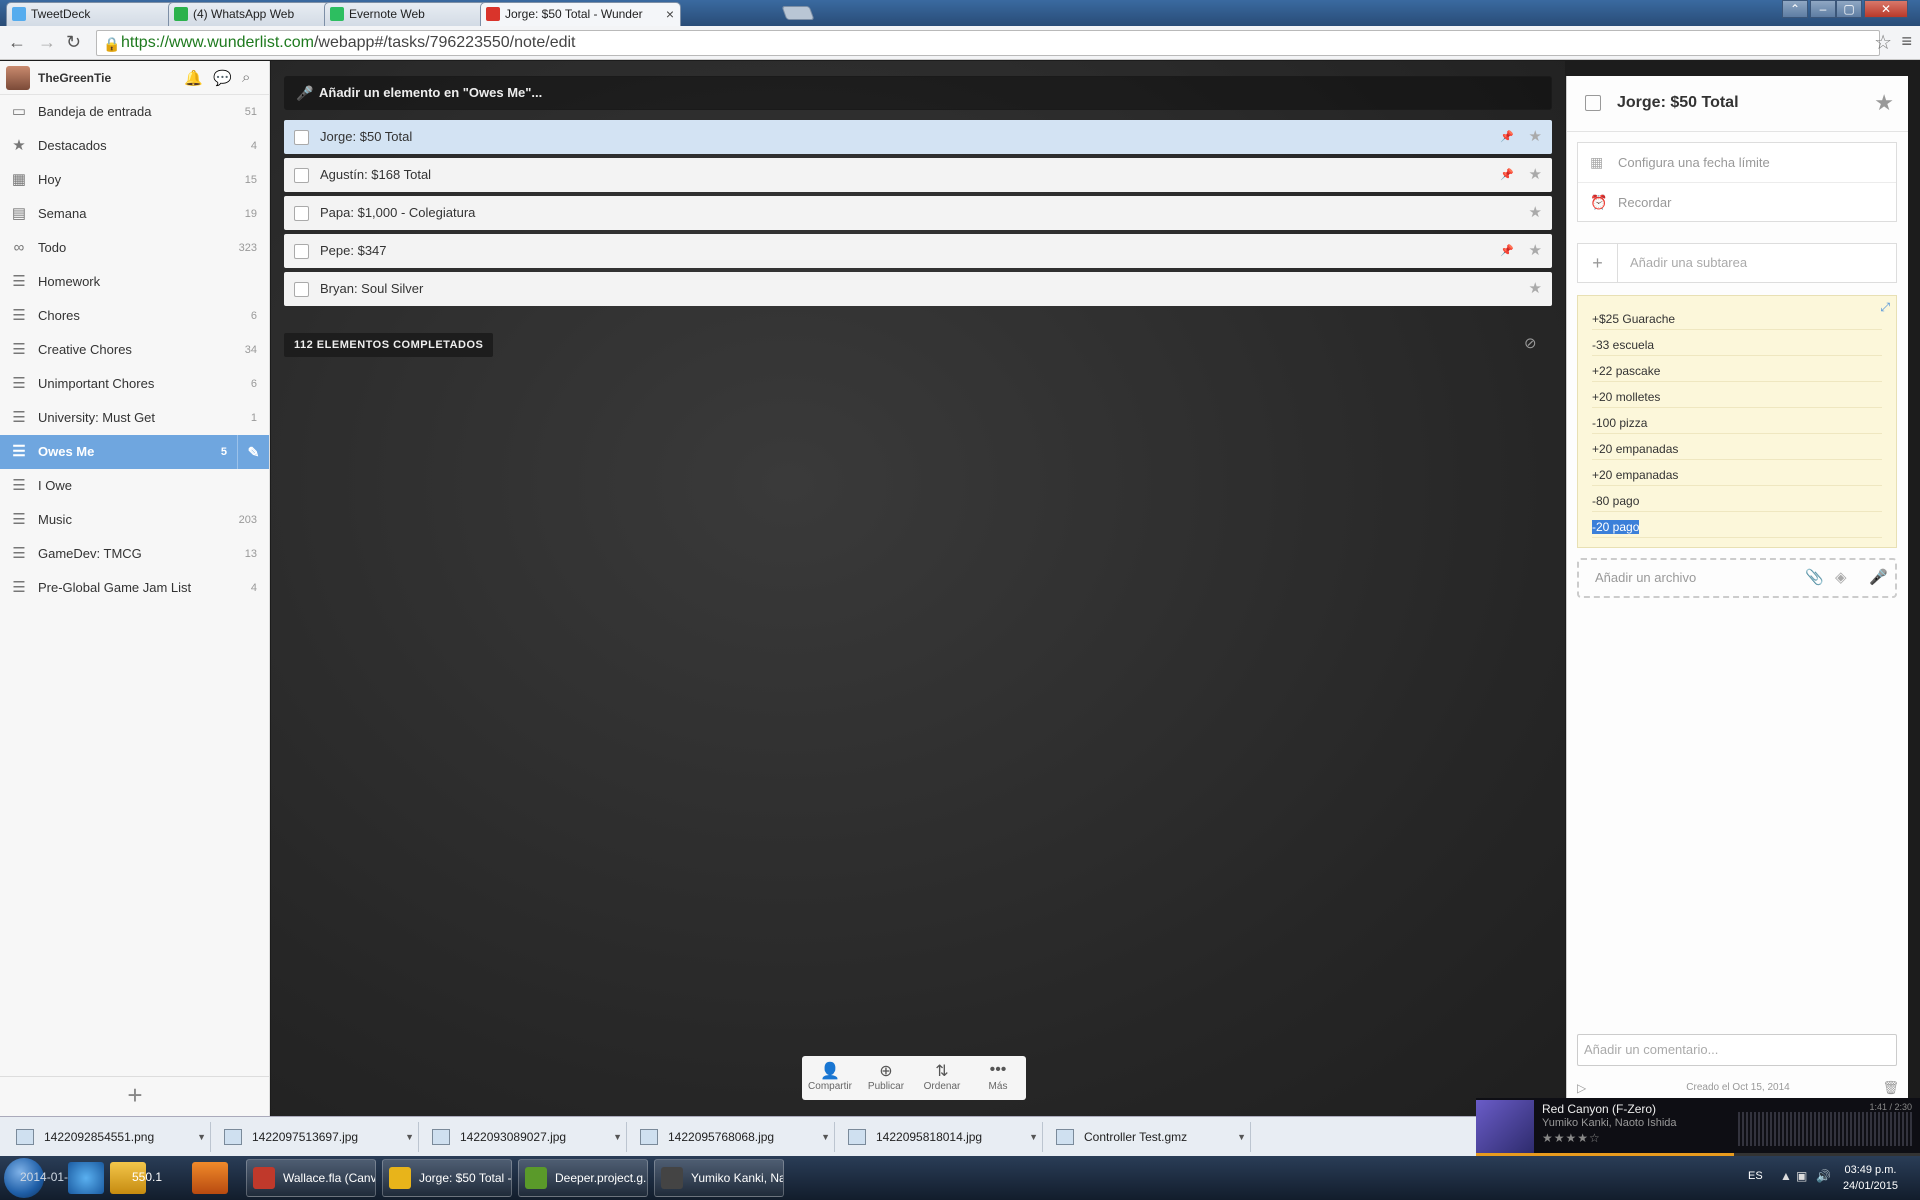 Image resolution: width=1920 pixels, height=1200 pixels. I want to click on trash-icon: 🗑, so click(1890, 1088).